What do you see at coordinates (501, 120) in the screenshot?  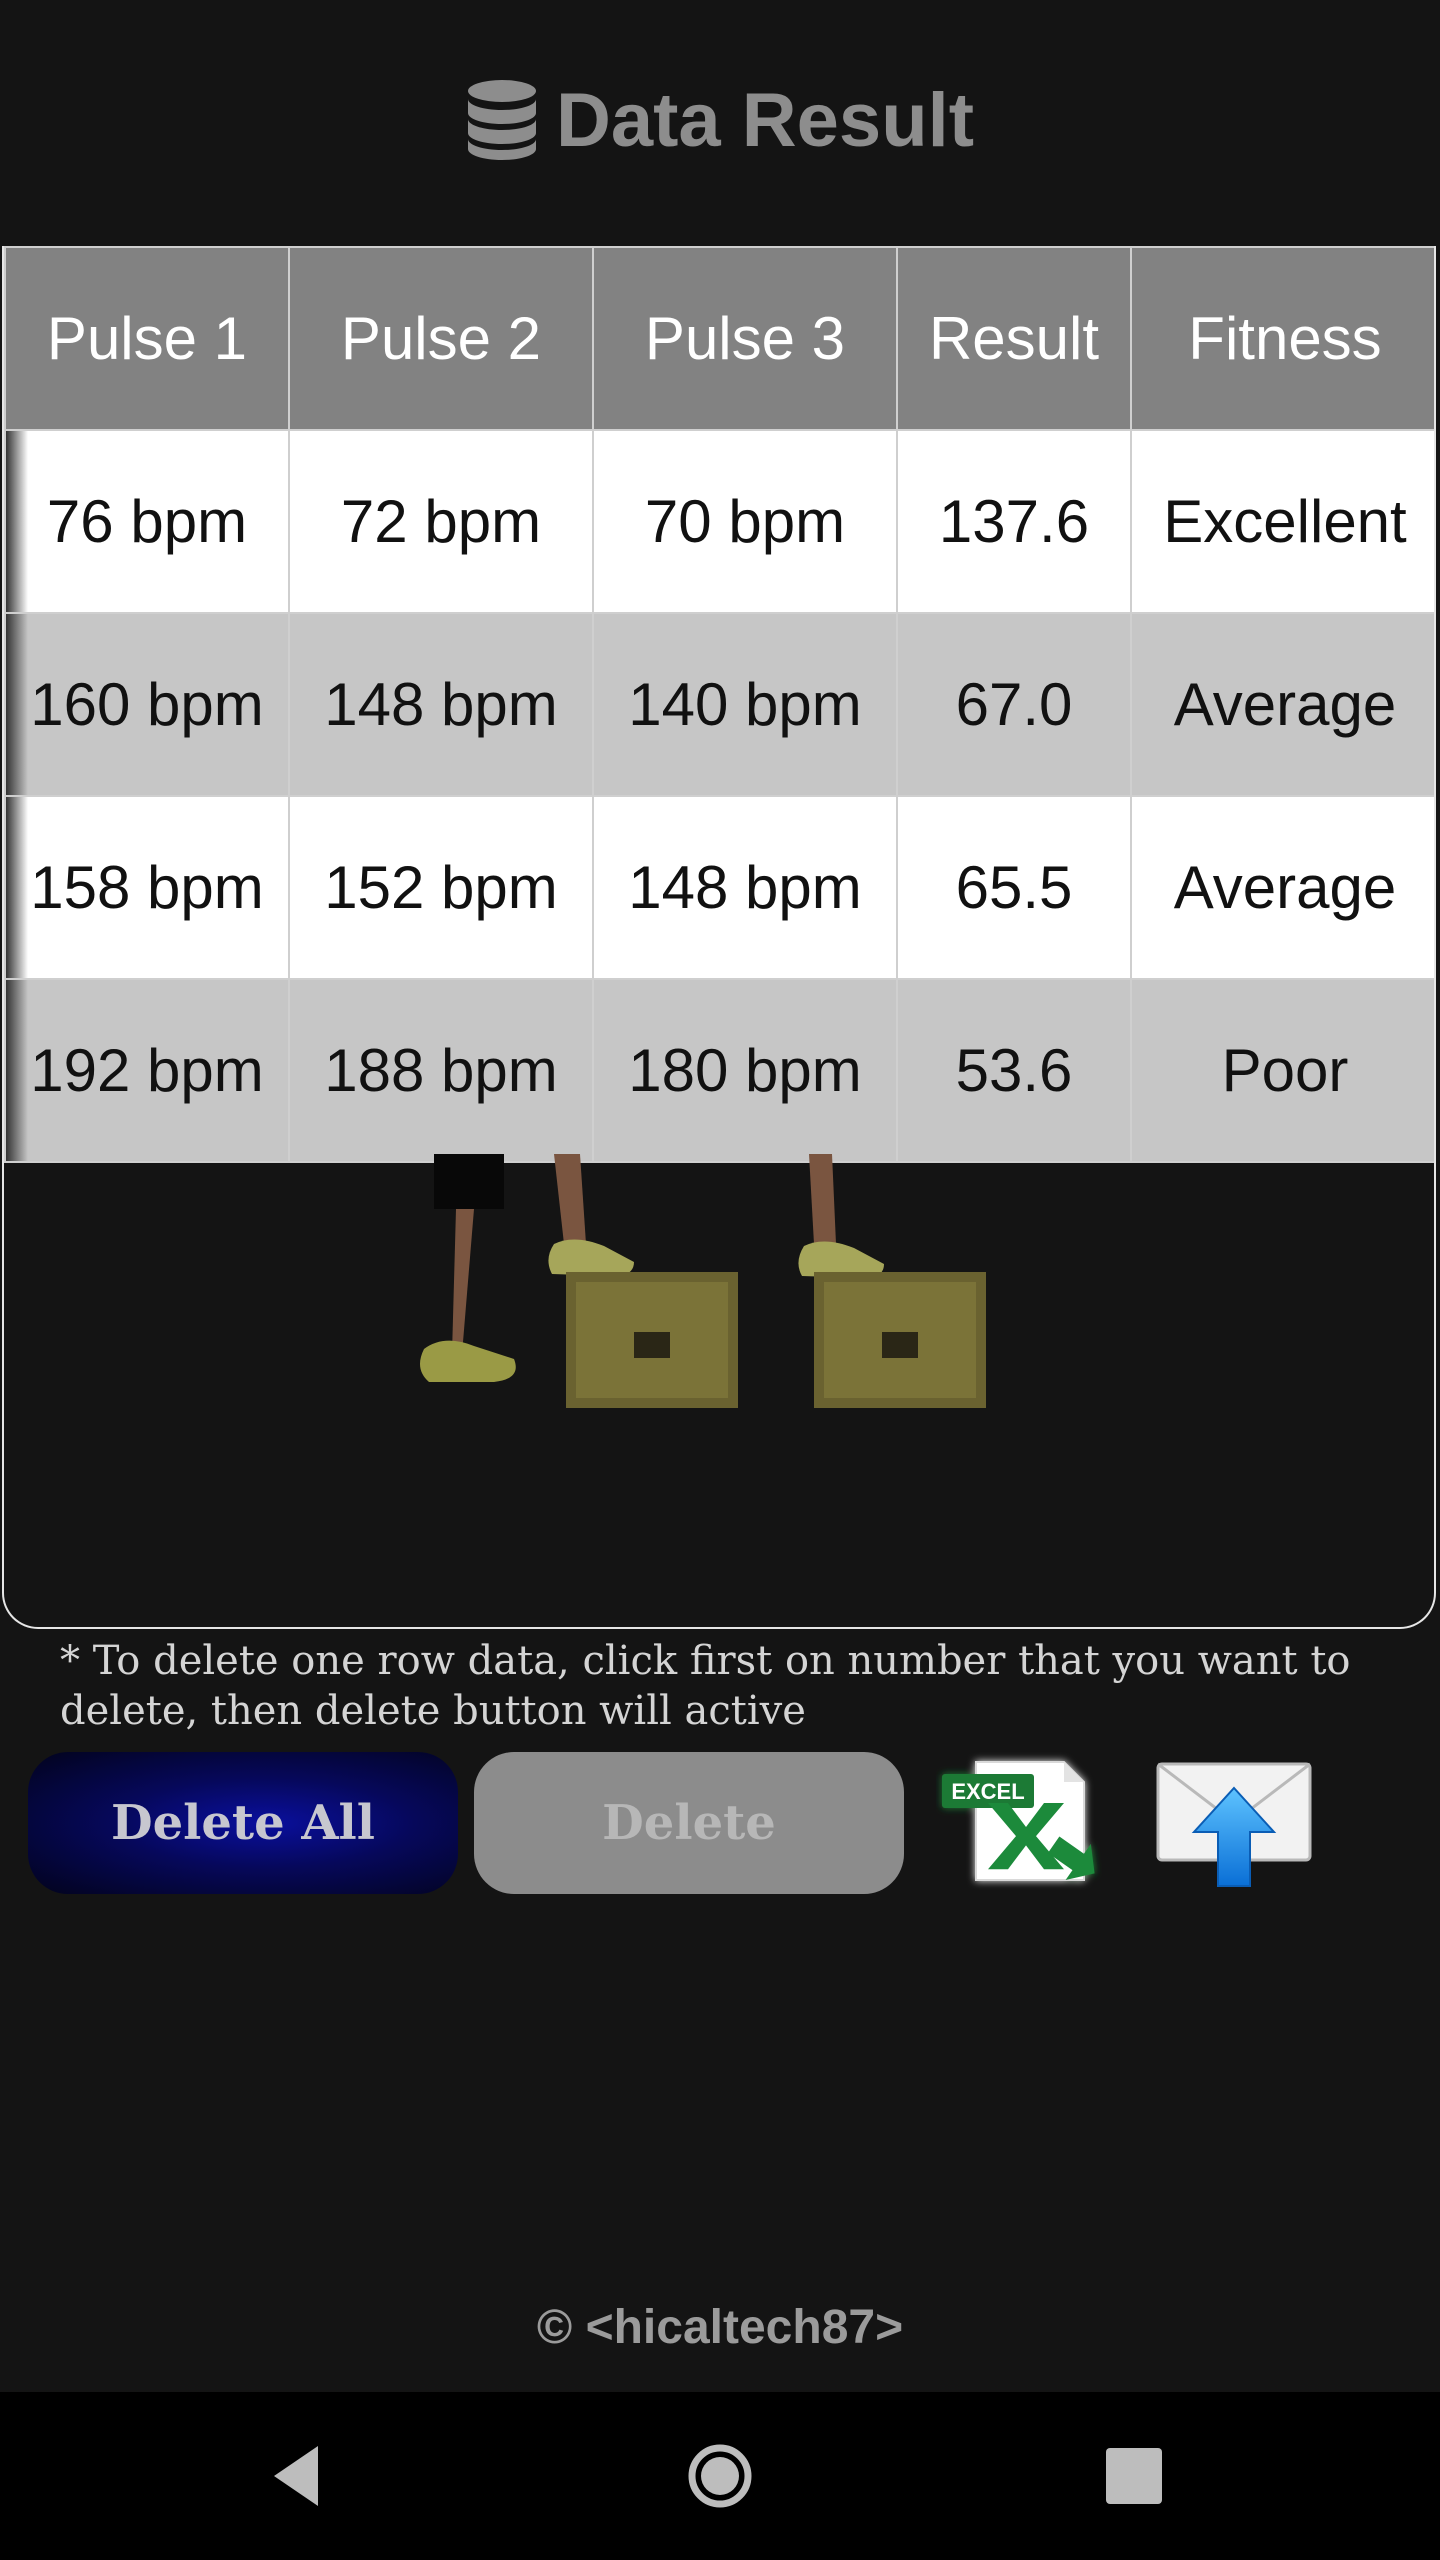 I see `database-icon` at bounding box center [501, 120].